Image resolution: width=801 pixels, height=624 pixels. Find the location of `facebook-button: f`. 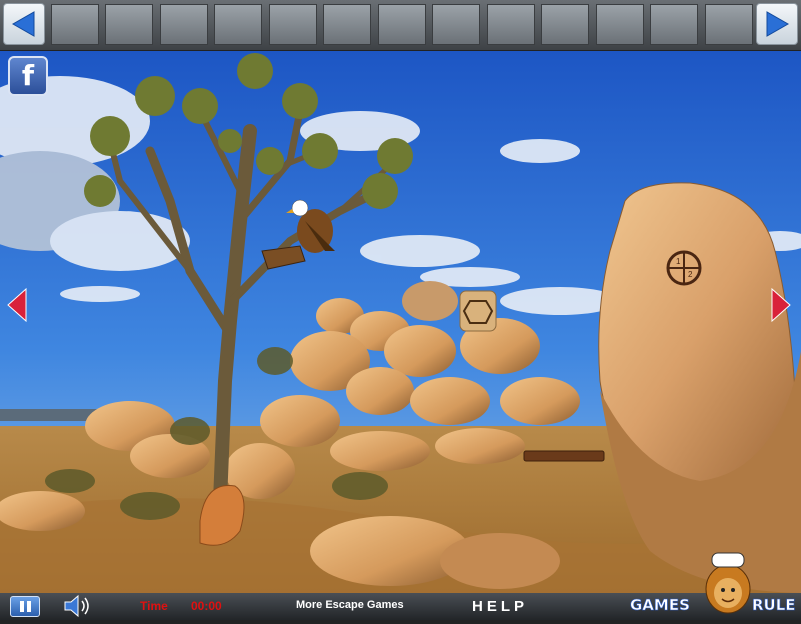

facebook-button: f is located at coordinates (28, 76).